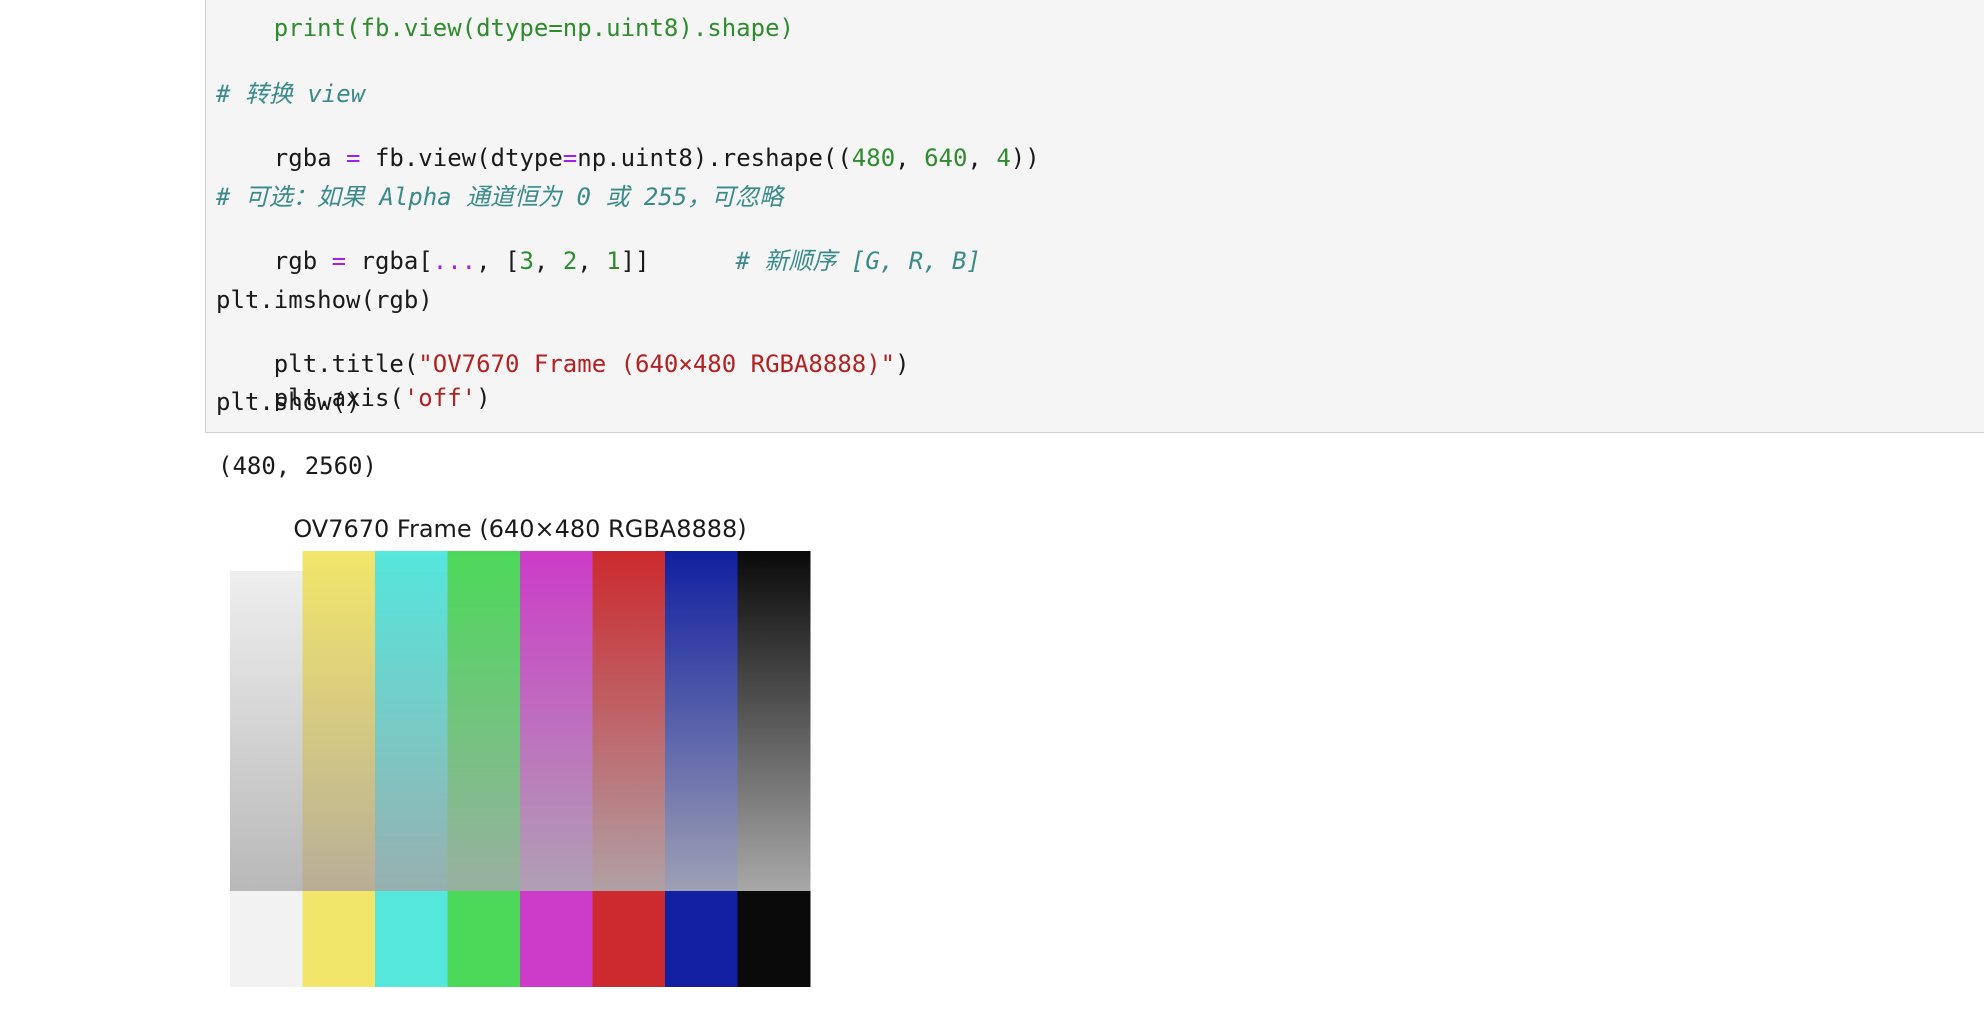 The width and height of the screenshot is (1984, 1020). What do you see at coordinates (288, 402) in the screenshot?
I see `code-line-show: plt.show()` at bounding box center [288, 402].